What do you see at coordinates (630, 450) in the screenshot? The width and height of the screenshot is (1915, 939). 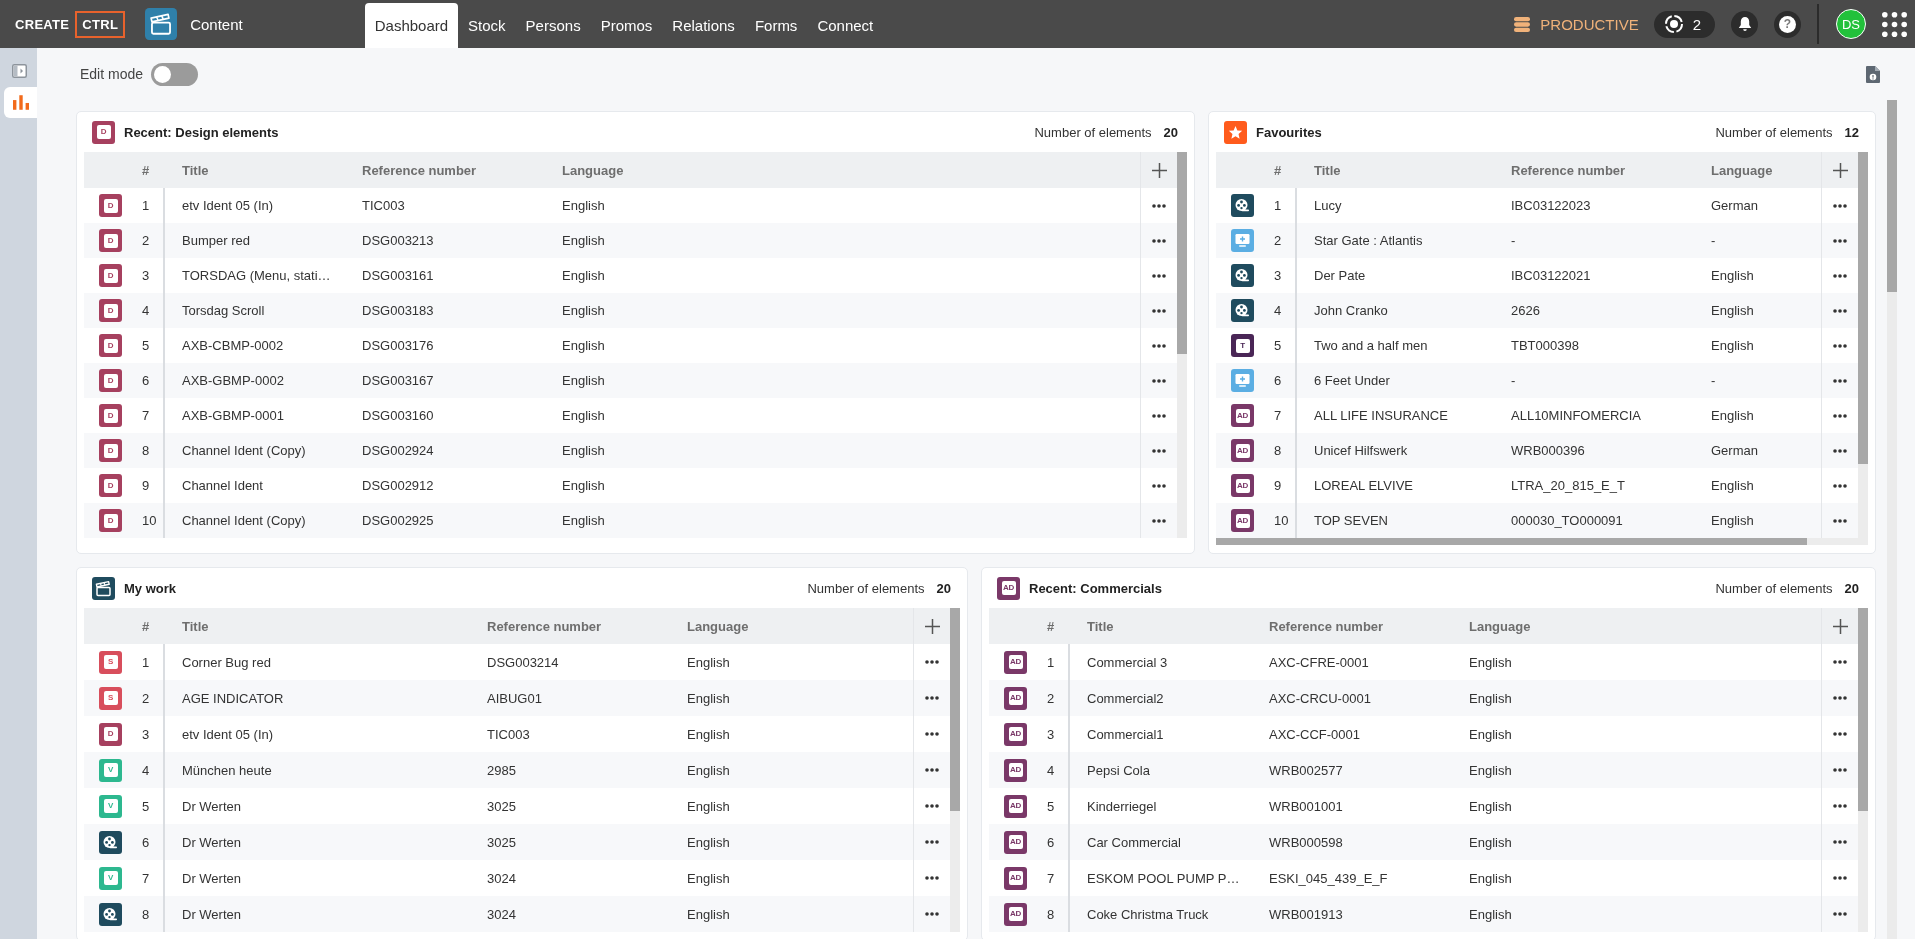 I see `table-row: D 8 Channel Ident (Copy) DSG002924 English` at bounding box center [630, 450].